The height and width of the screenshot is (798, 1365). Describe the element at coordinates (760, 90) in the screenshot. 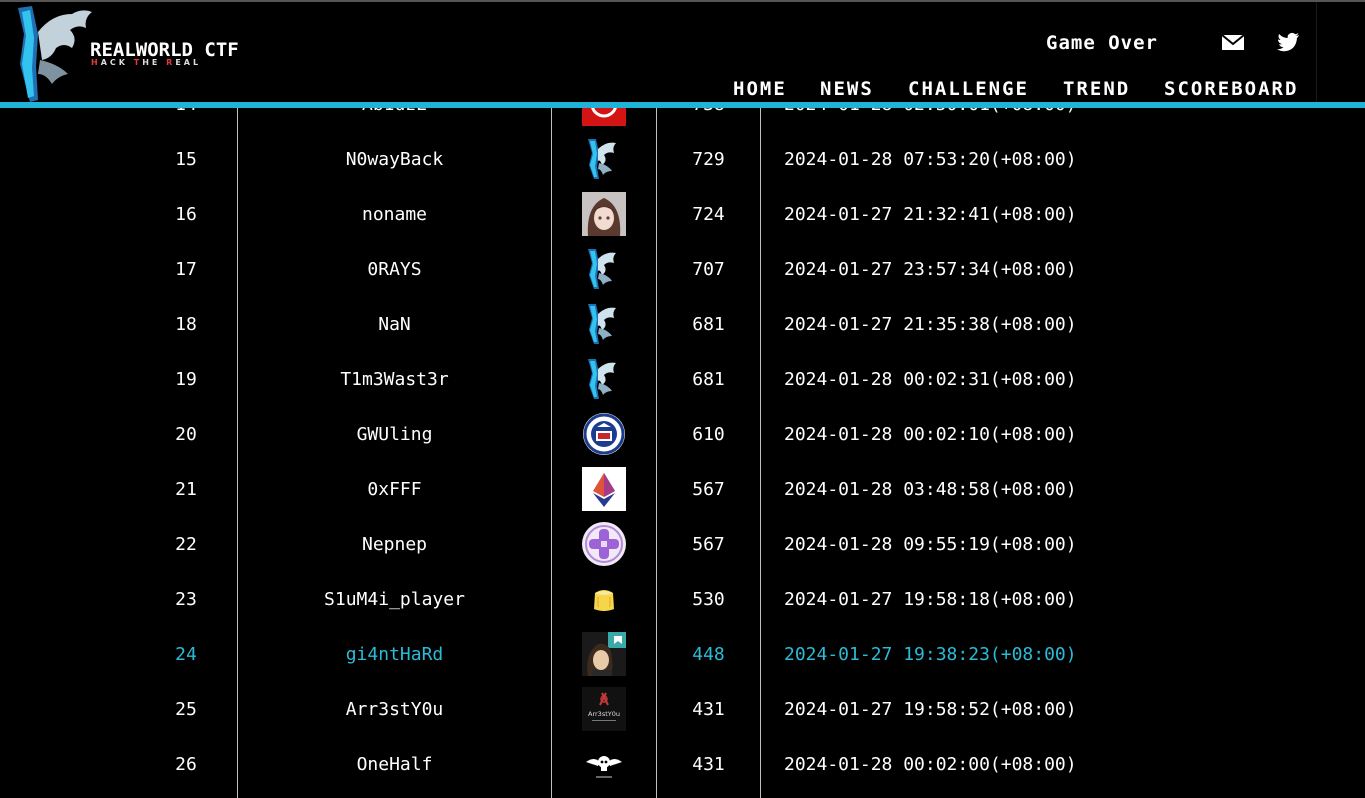

I see `nav-home: HOME` at that location.